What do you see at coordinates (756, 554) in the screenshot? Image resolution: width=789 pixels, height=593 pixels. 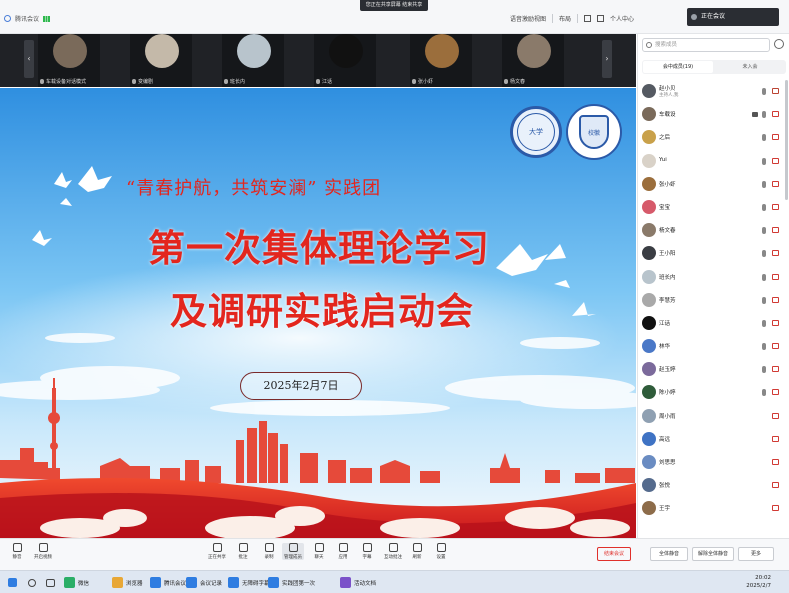 I see `more-options-button: 更多` at bounding box center [756, 554].